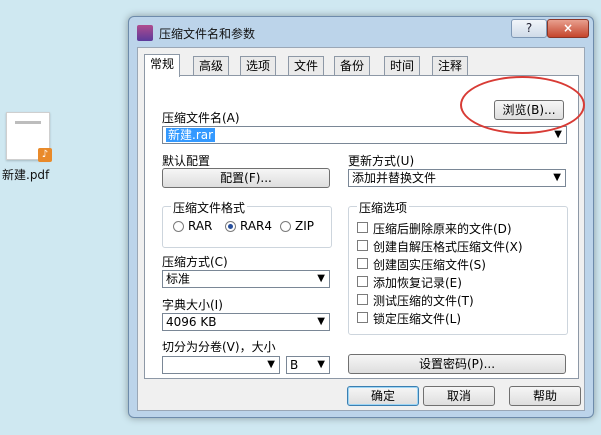  I want to click on format-rar4-radio, so click(230, 226).